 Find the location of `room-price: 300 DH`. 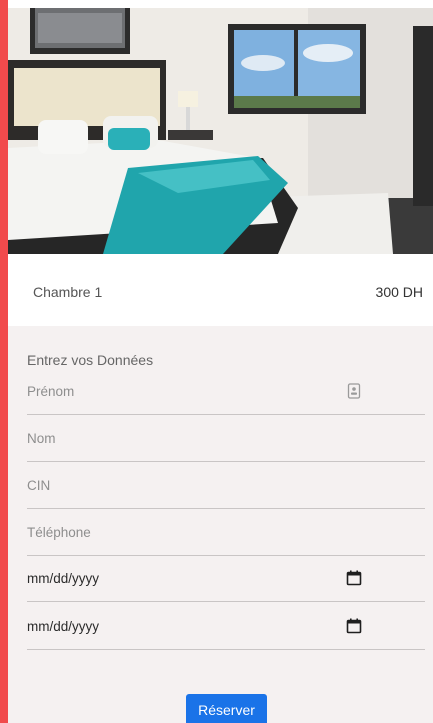

room-price: 300 DH is located at coordinates (399, 292).